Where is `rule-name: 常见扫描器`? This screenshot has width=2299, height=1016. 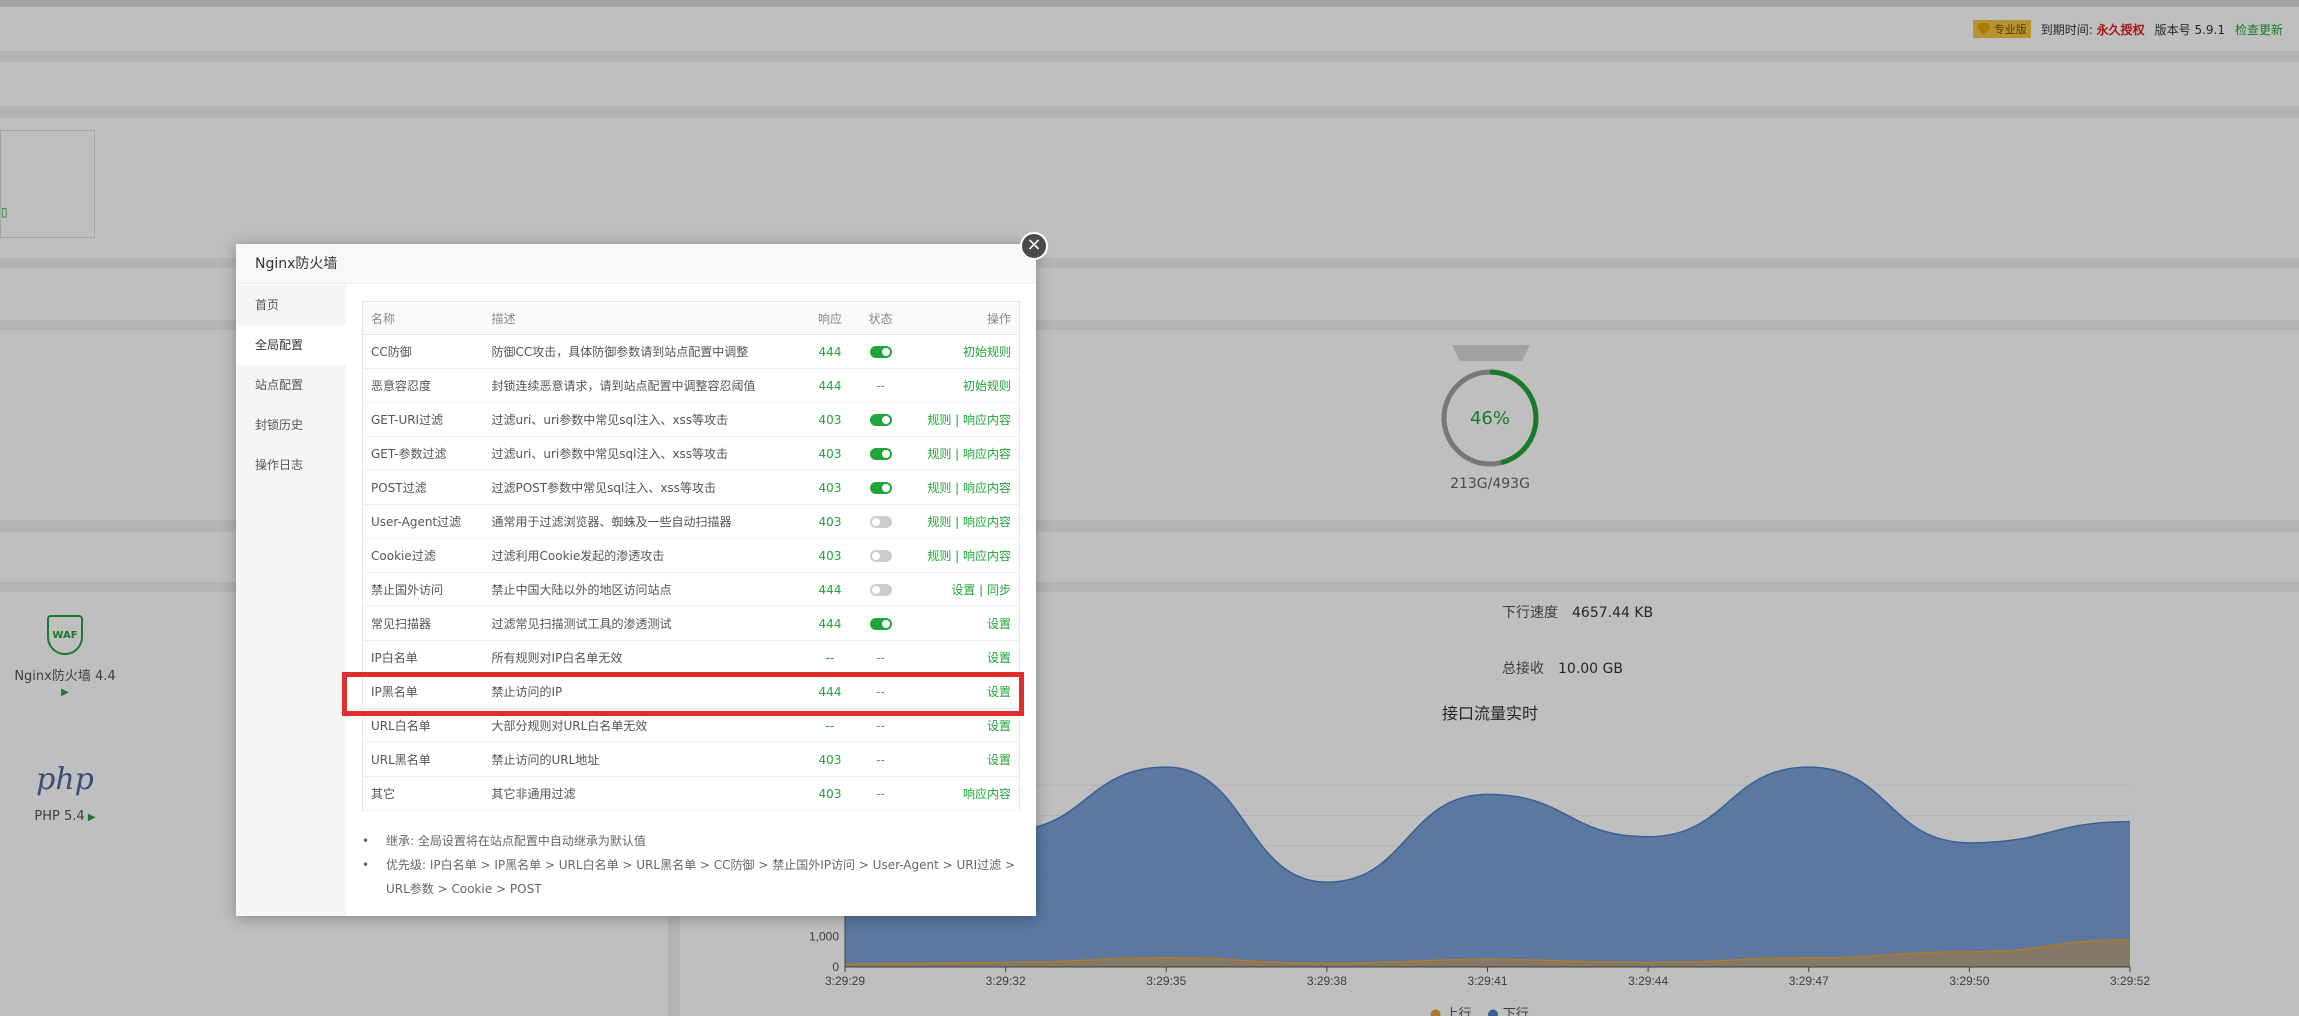
rule-name: 常见扫描器 is located at coordinates (423, 623).